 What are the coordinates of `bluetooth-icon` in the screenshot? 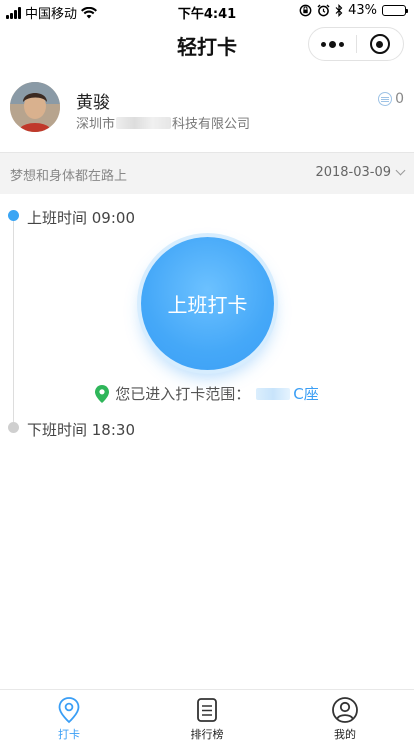 It's located at (339, 10).